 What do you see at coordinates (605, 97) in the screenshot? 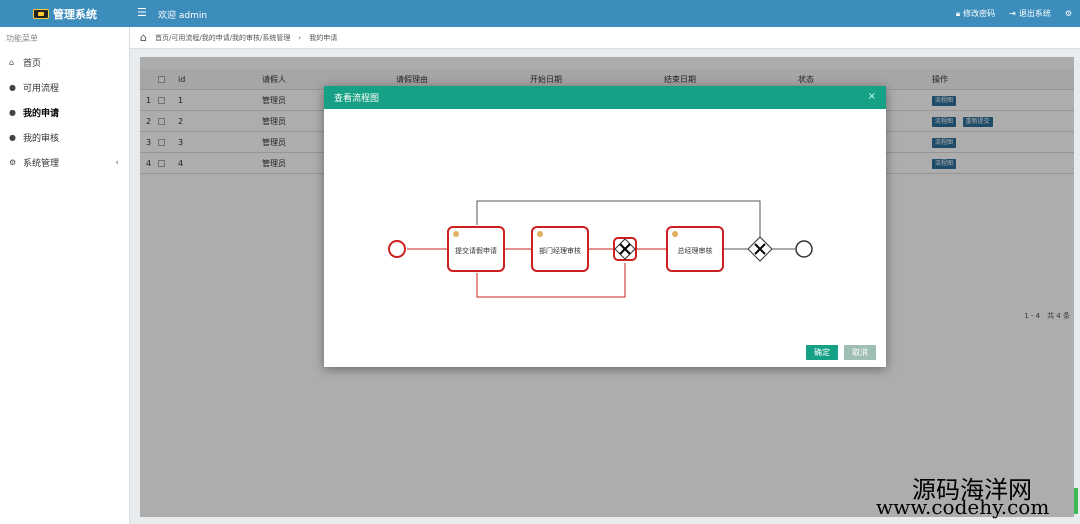
I see `dialog-header: 查看流程图 ×` at bounding box center [605, 97].